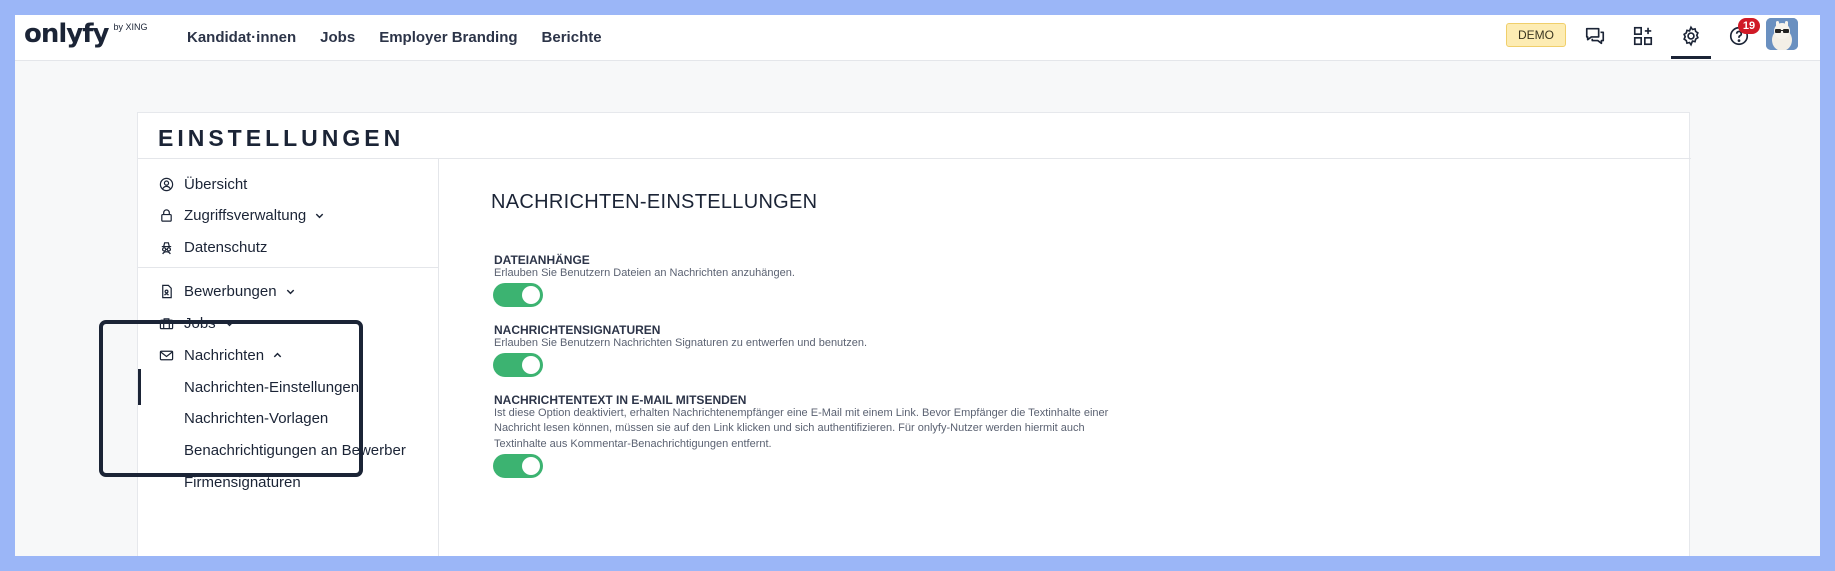  Describe the element at coordinates (1691, 57) in the screenshot. I see `active-settings-indicator` at that location.